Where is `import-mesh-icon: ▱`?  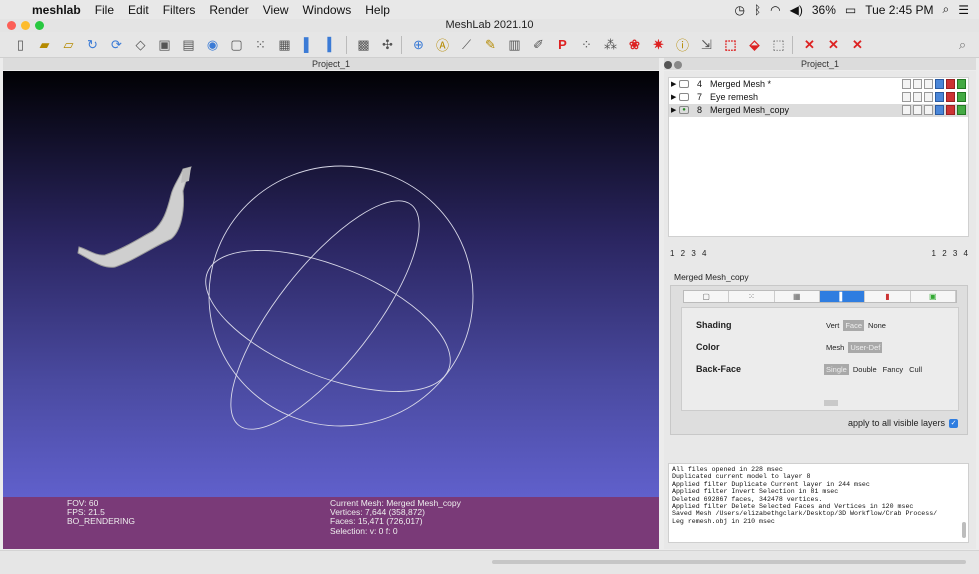 import-mesh-icon: ▱ is located at coordinates (68, 44).